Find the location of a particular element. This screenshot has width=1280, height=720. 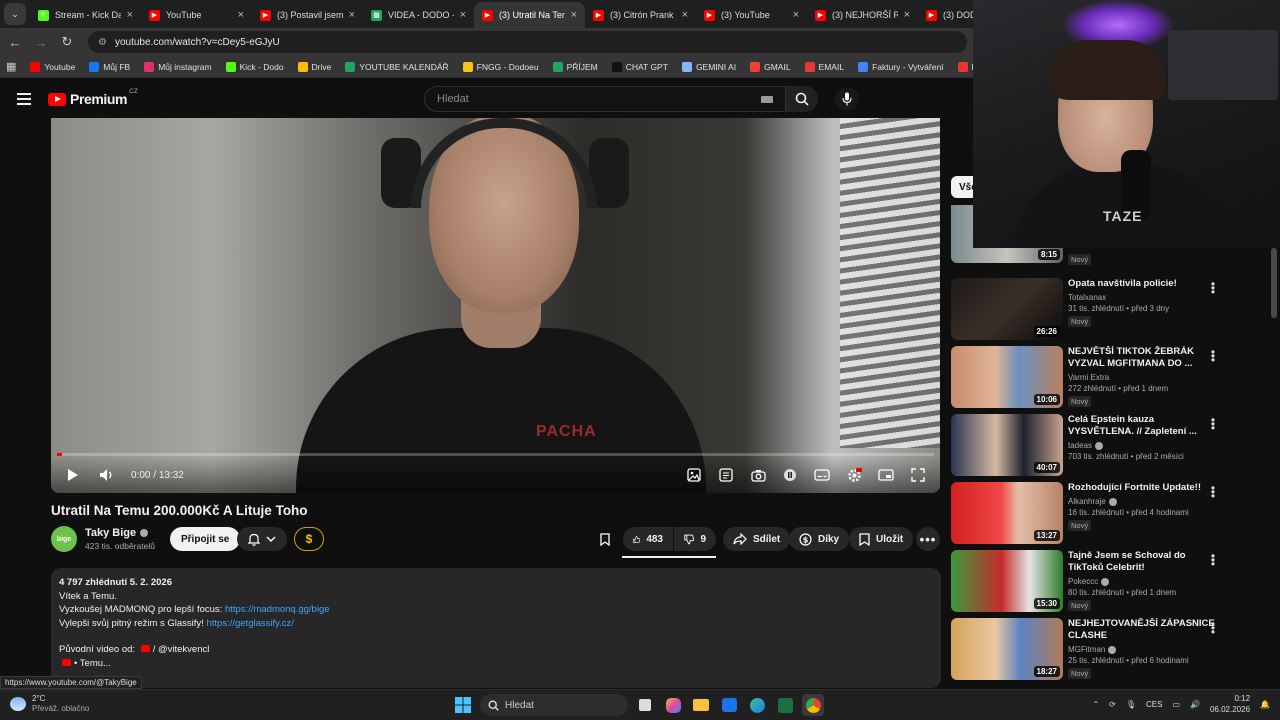

thanks-button: $ Díky is located at coordinates (819, 539).